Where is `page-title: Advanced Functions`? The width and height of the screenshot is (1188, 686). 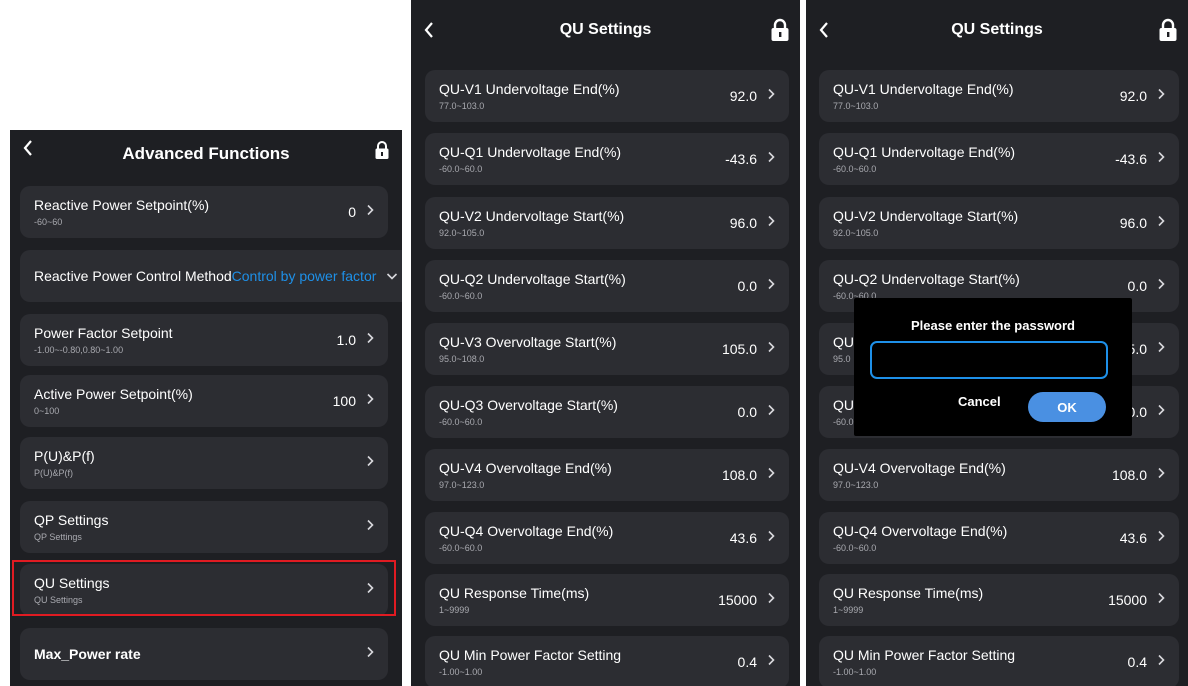 page-title: Advanced Functions is located at coordinates (206, 153).